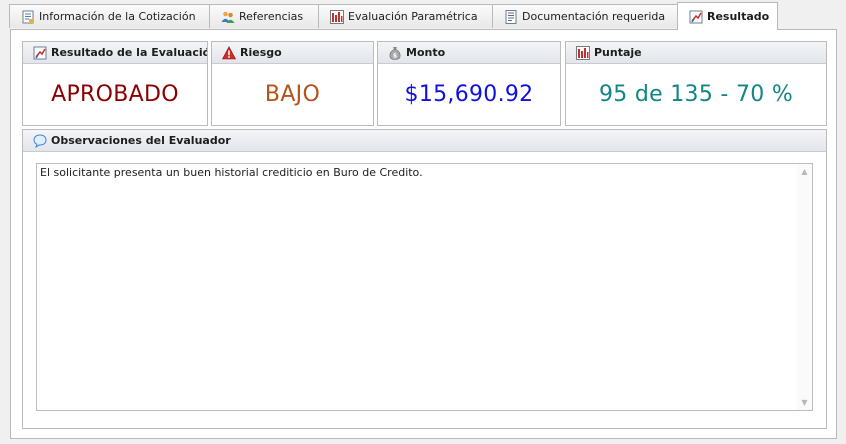 This screenshot has height=444, width=846. I want to click on money-bag-icon: $, so click(395, 53).